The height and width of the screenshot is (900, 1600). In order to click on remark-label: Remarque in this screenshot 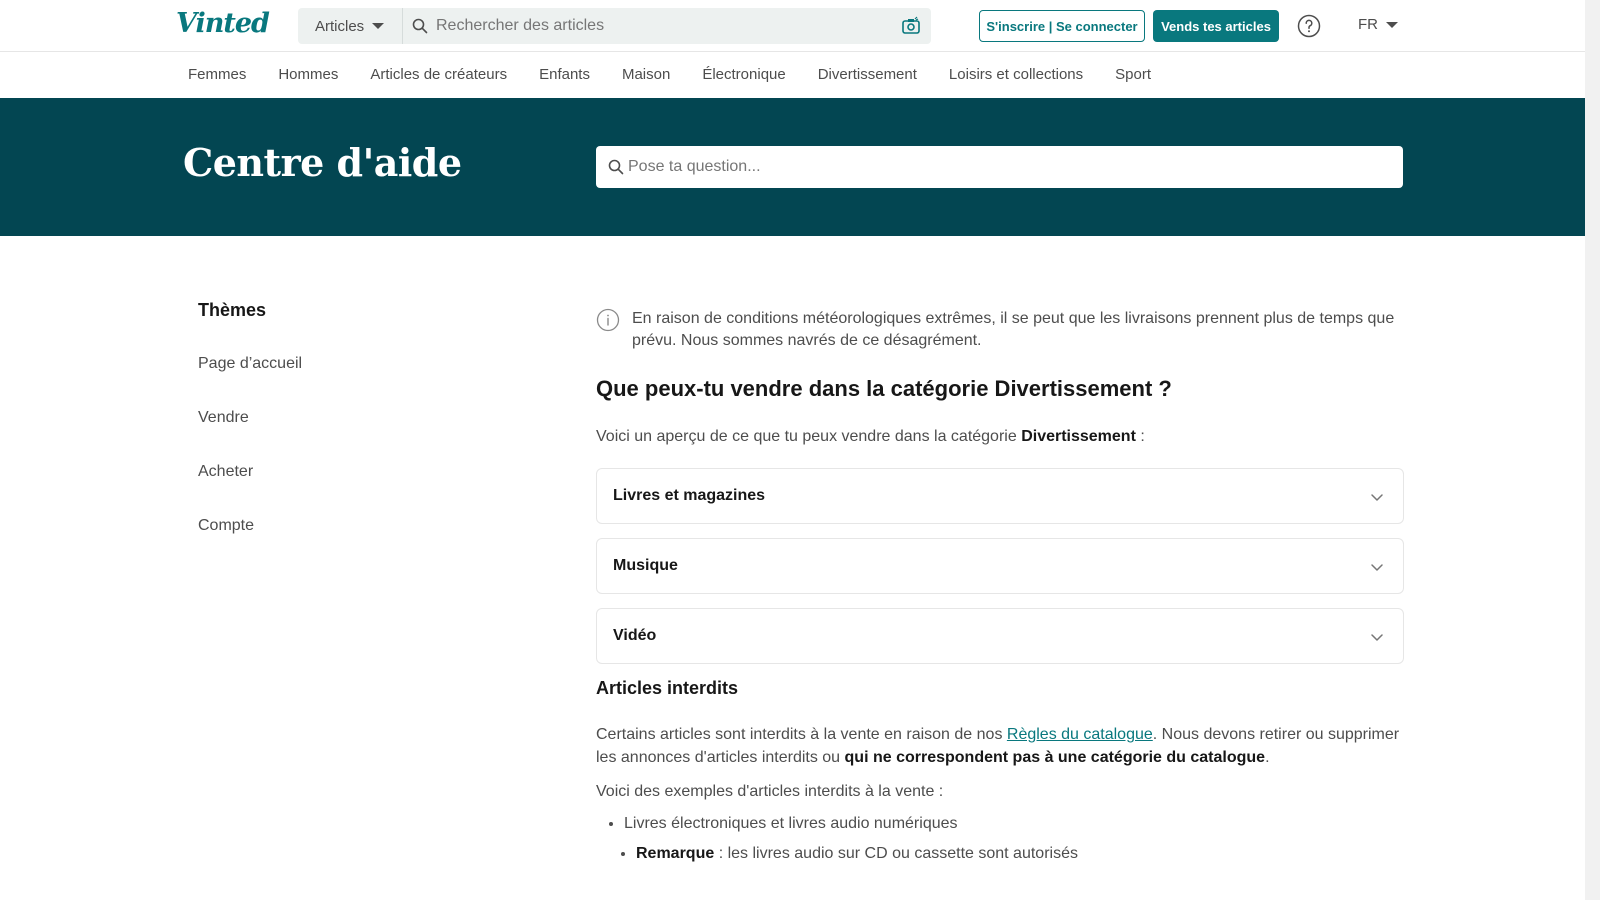, I will do `click(675, 853)`.